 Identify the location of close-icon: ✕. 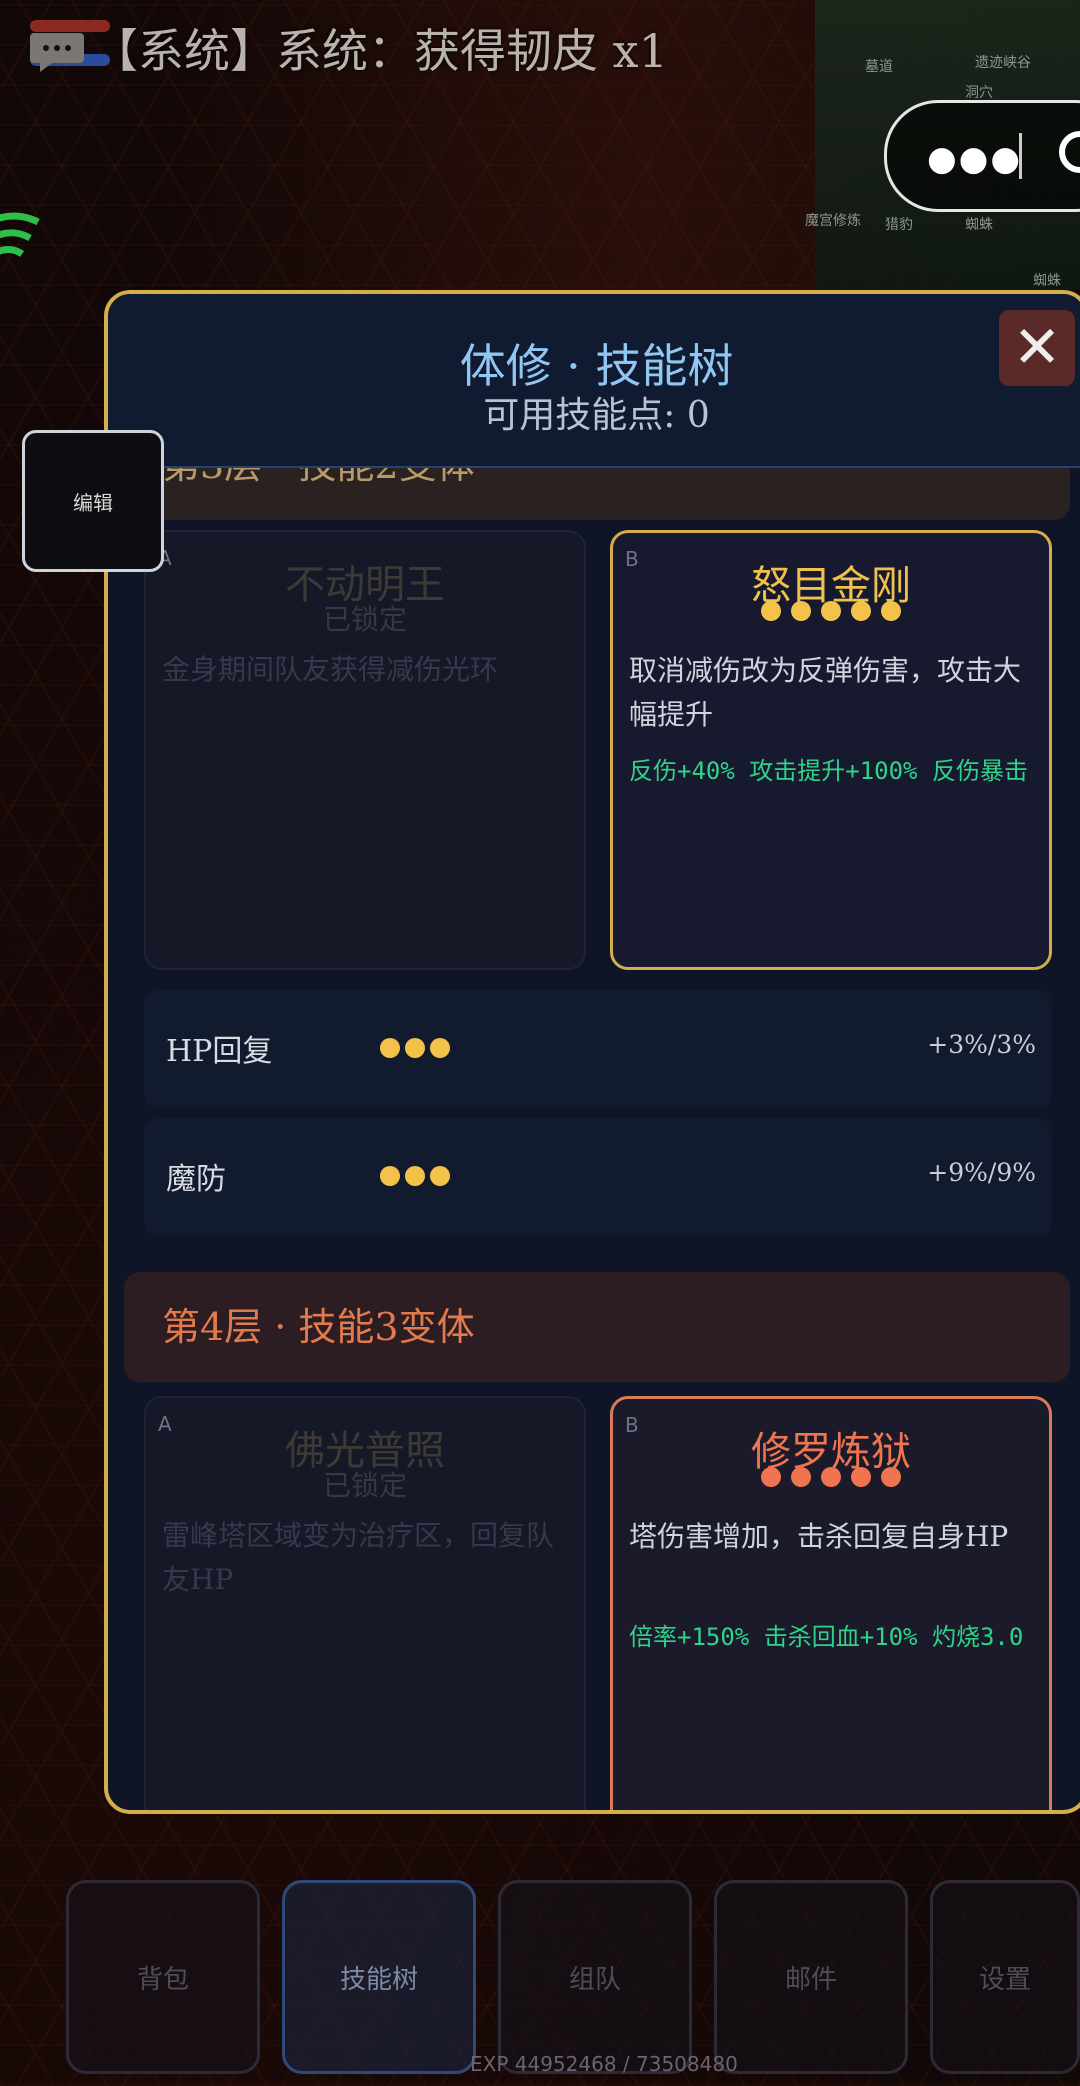
(1037, 347).